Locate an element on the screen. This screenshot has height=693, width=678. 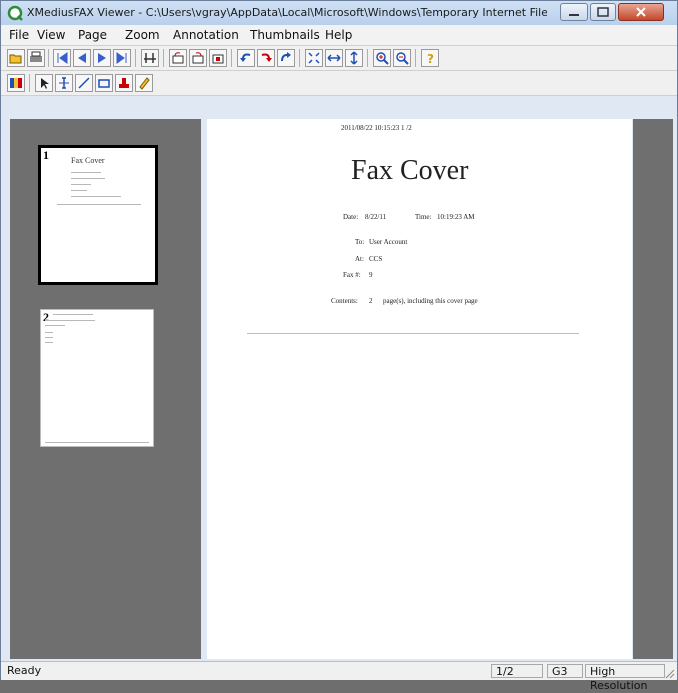
color-palette-button is located at coordinates (16, 83).